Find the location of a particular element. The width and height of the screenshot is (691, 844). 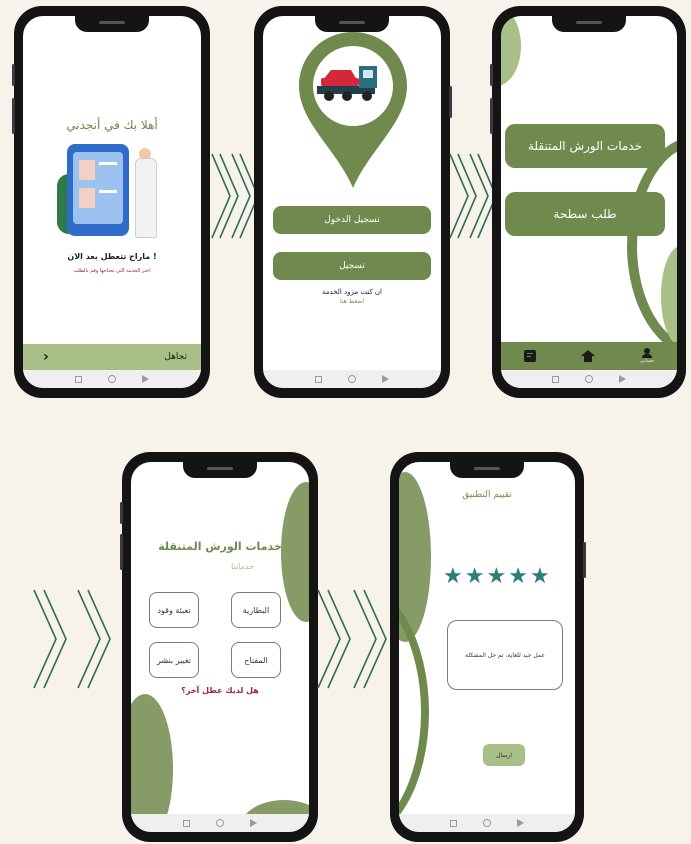

map-pin-logo is located at coordinates (353, 110).